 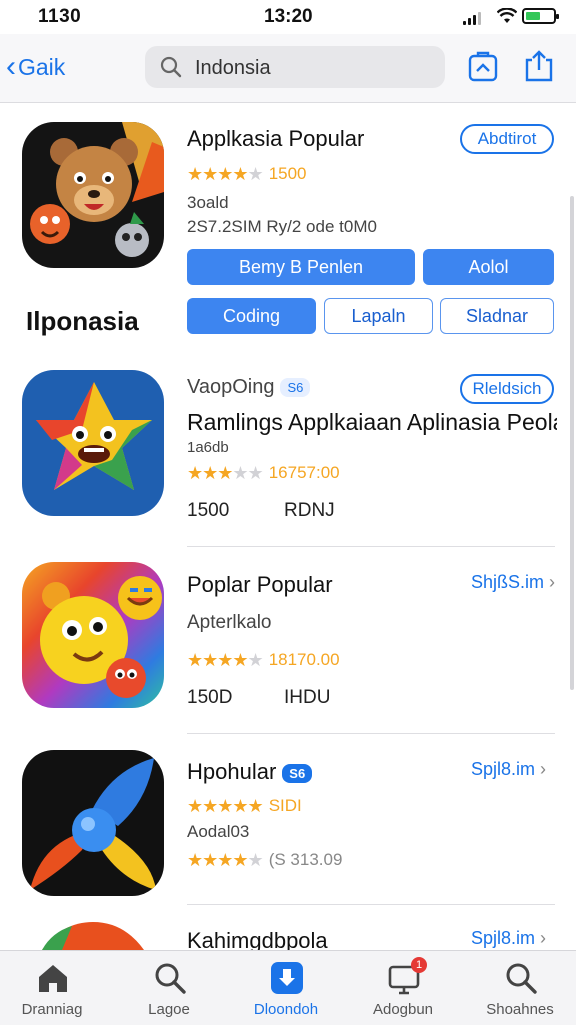 I want to click on app-developer: VaopOing S6, so click(x=249, y=387).